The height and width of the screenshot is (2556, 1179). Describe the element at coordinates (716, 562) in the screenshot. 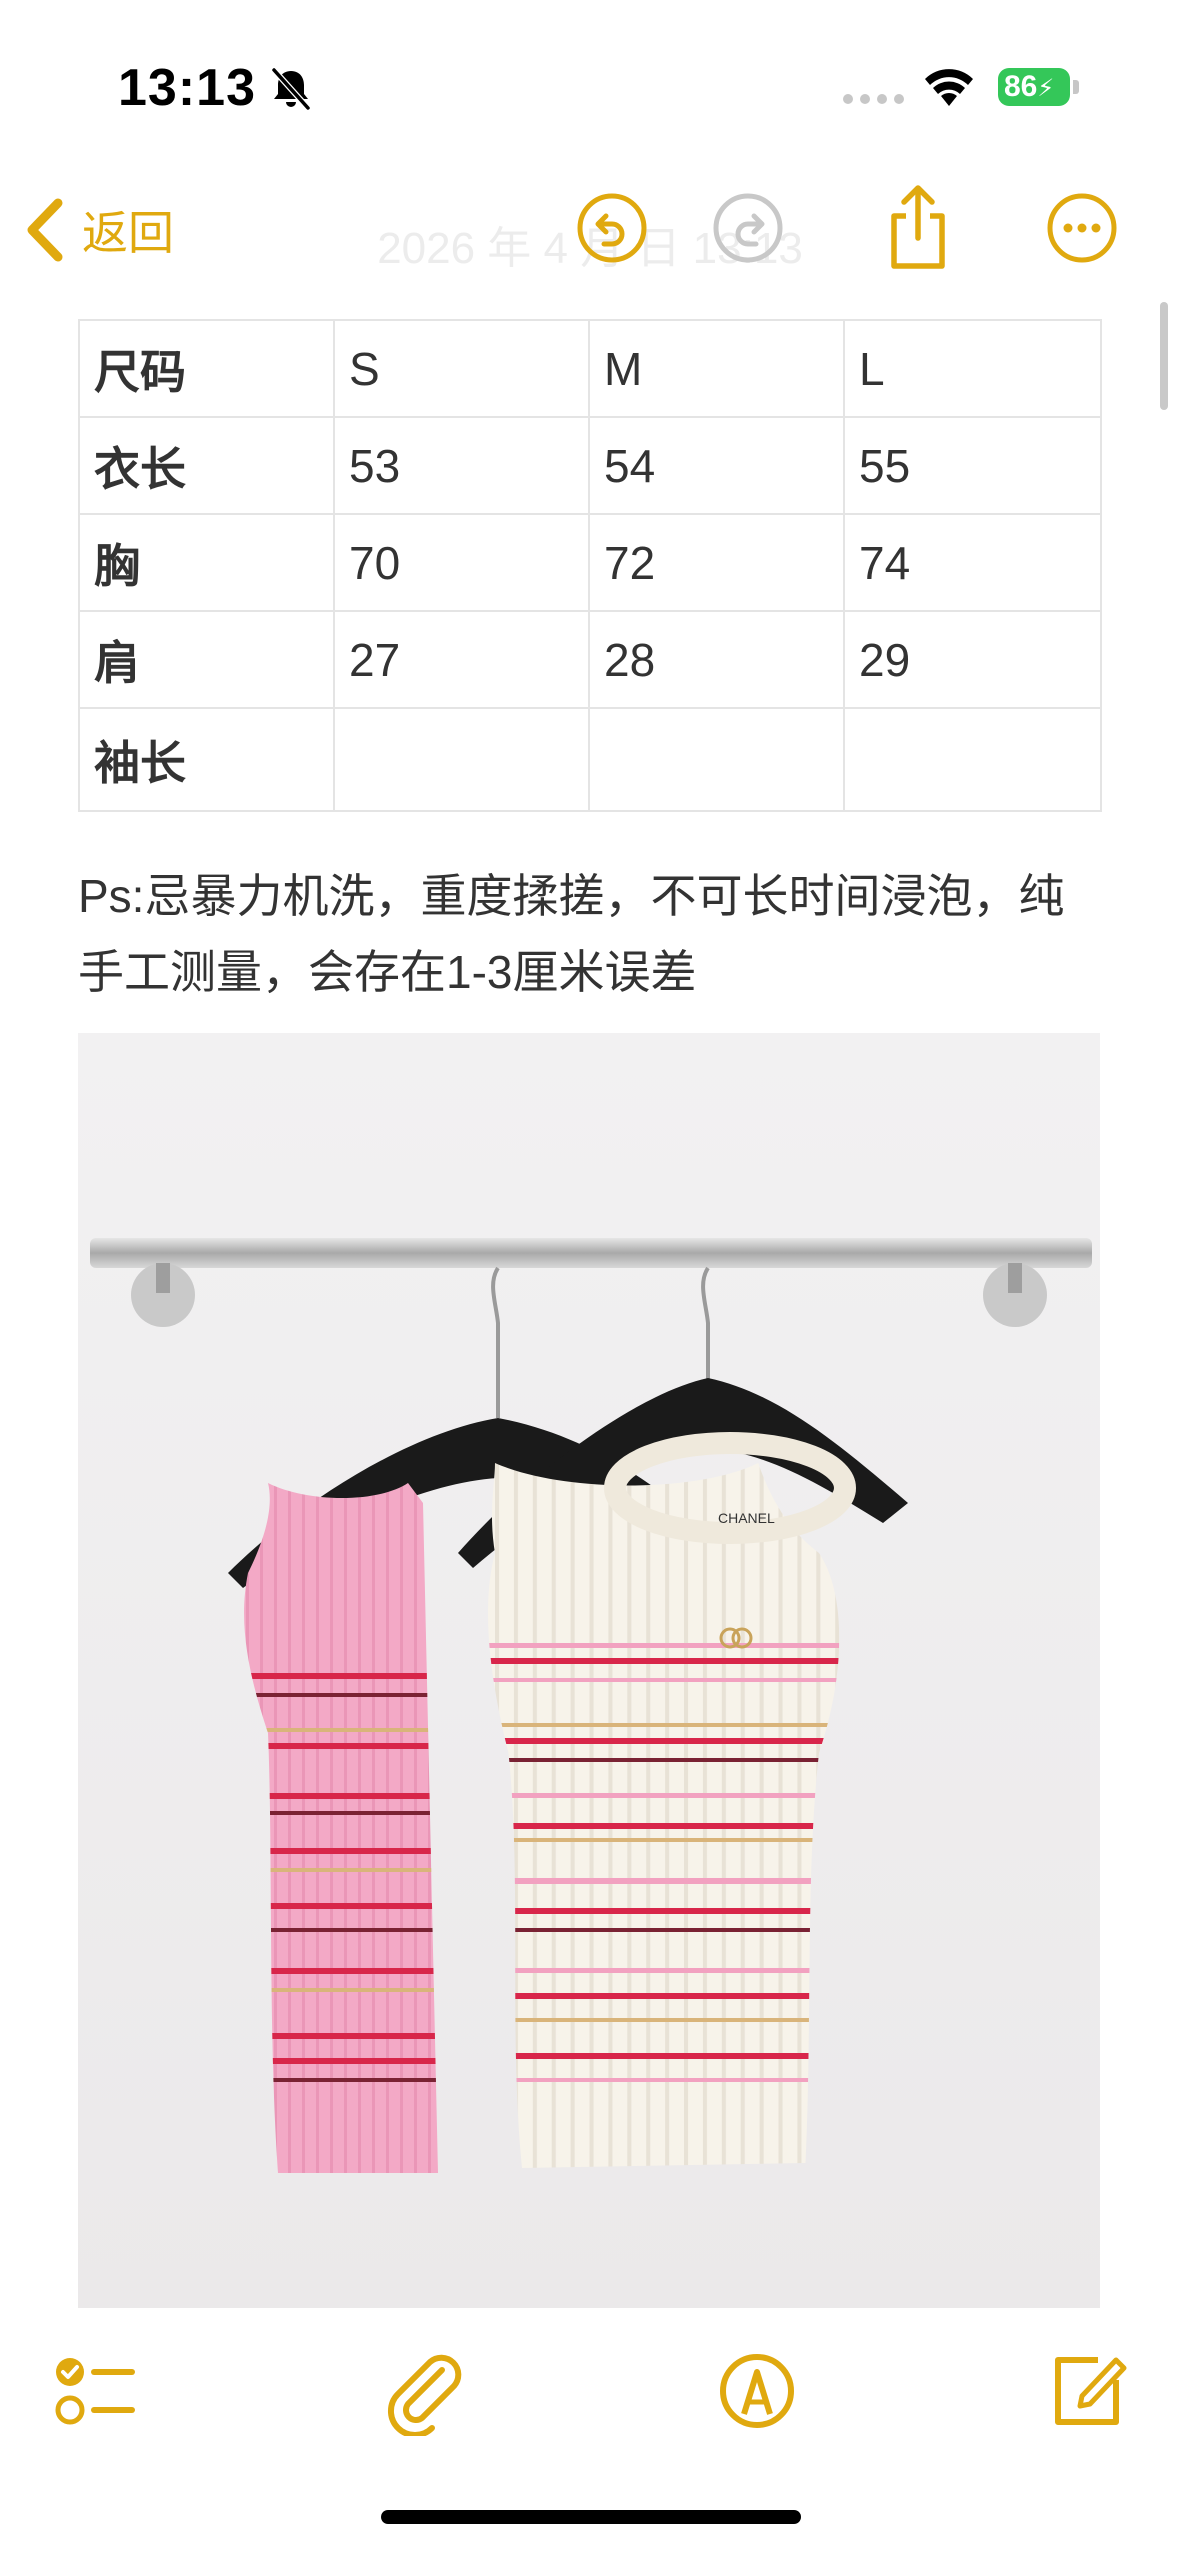

I see `table-cell: 72` at that location.